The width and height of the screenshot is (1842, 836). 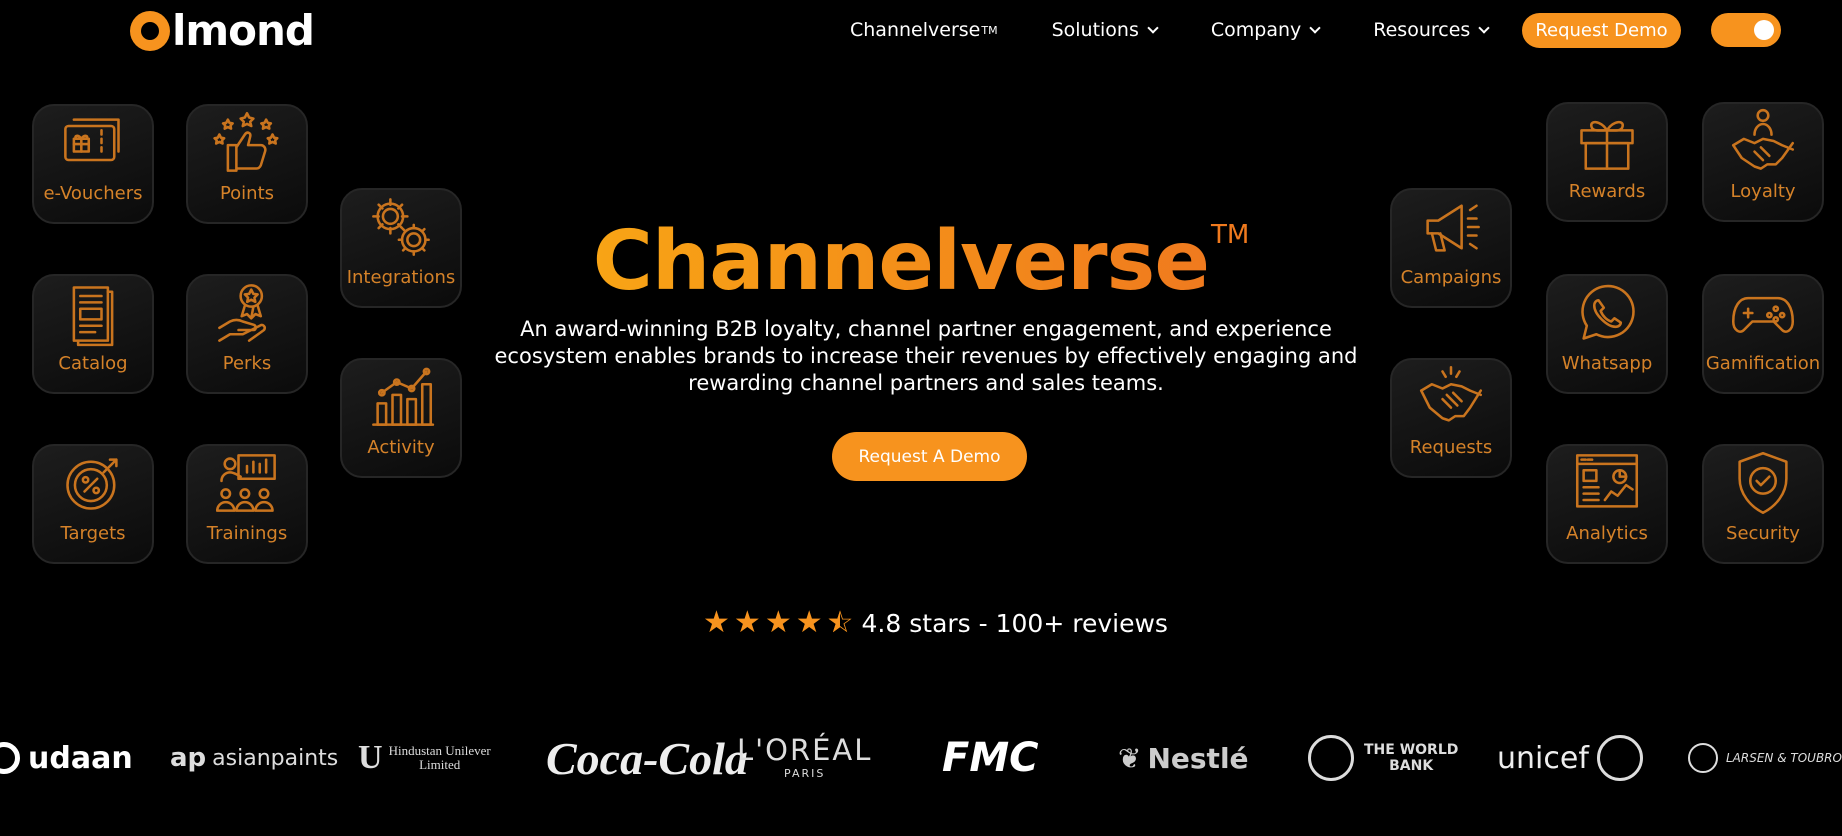 I want to click on card-activity: Activity, so click(x=401, y=418).